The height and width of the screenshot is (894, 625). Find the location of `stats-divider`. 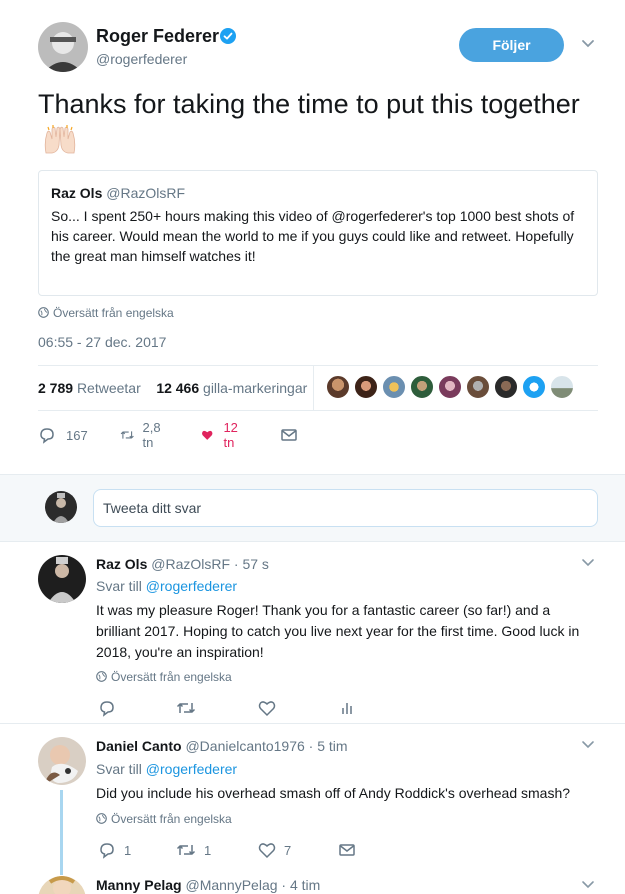

stats-divider is located at coordinates (313, 388).